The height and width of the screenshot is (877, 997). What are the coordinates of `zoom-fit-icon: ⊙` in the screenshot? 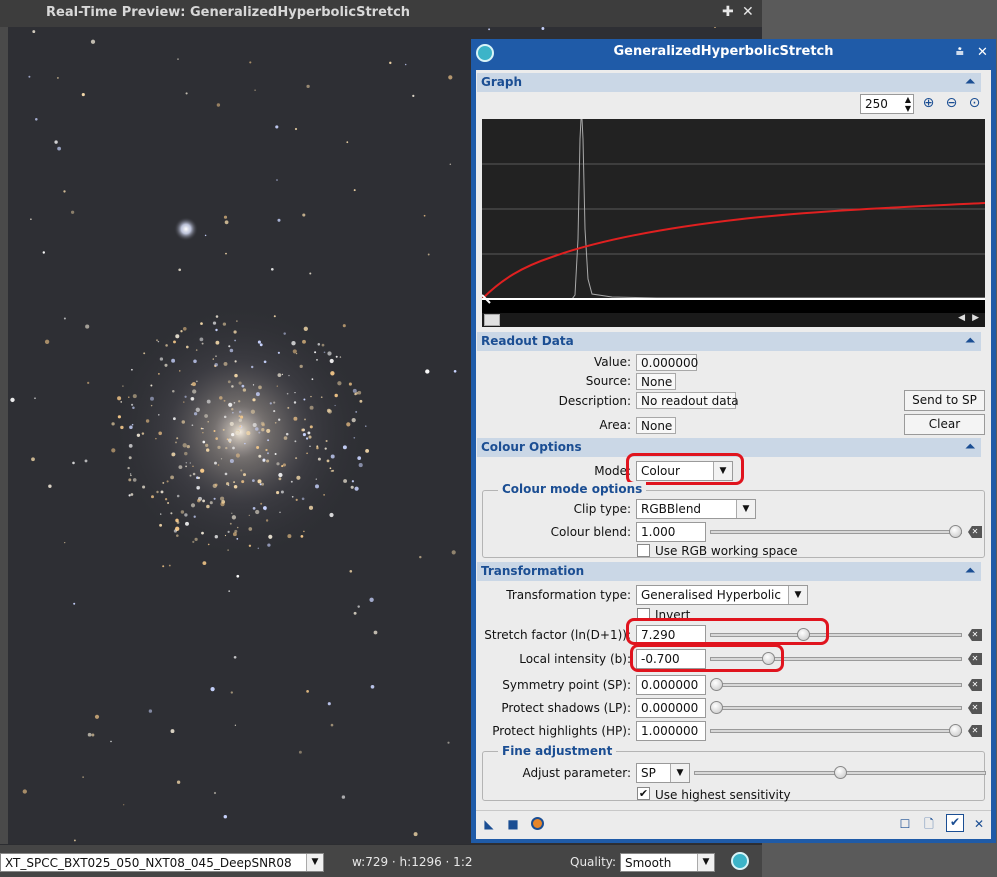 It's located at (974, 103).